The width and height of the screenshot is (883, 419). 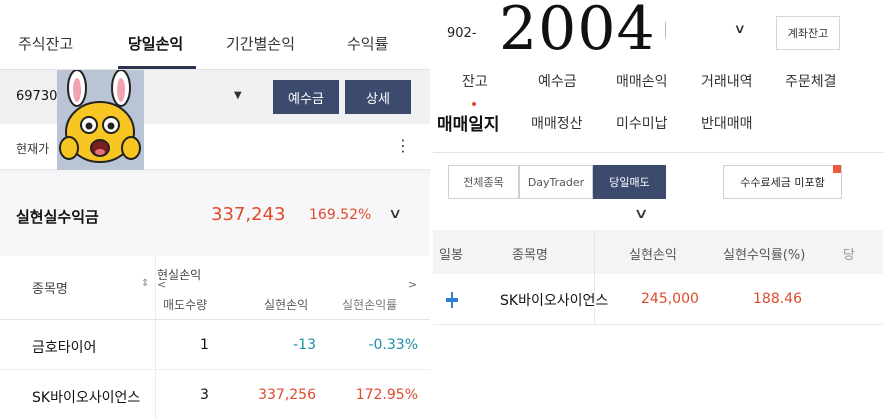 I want to click on menu-unpaid: 미수미납, so click(x=642, y=123).